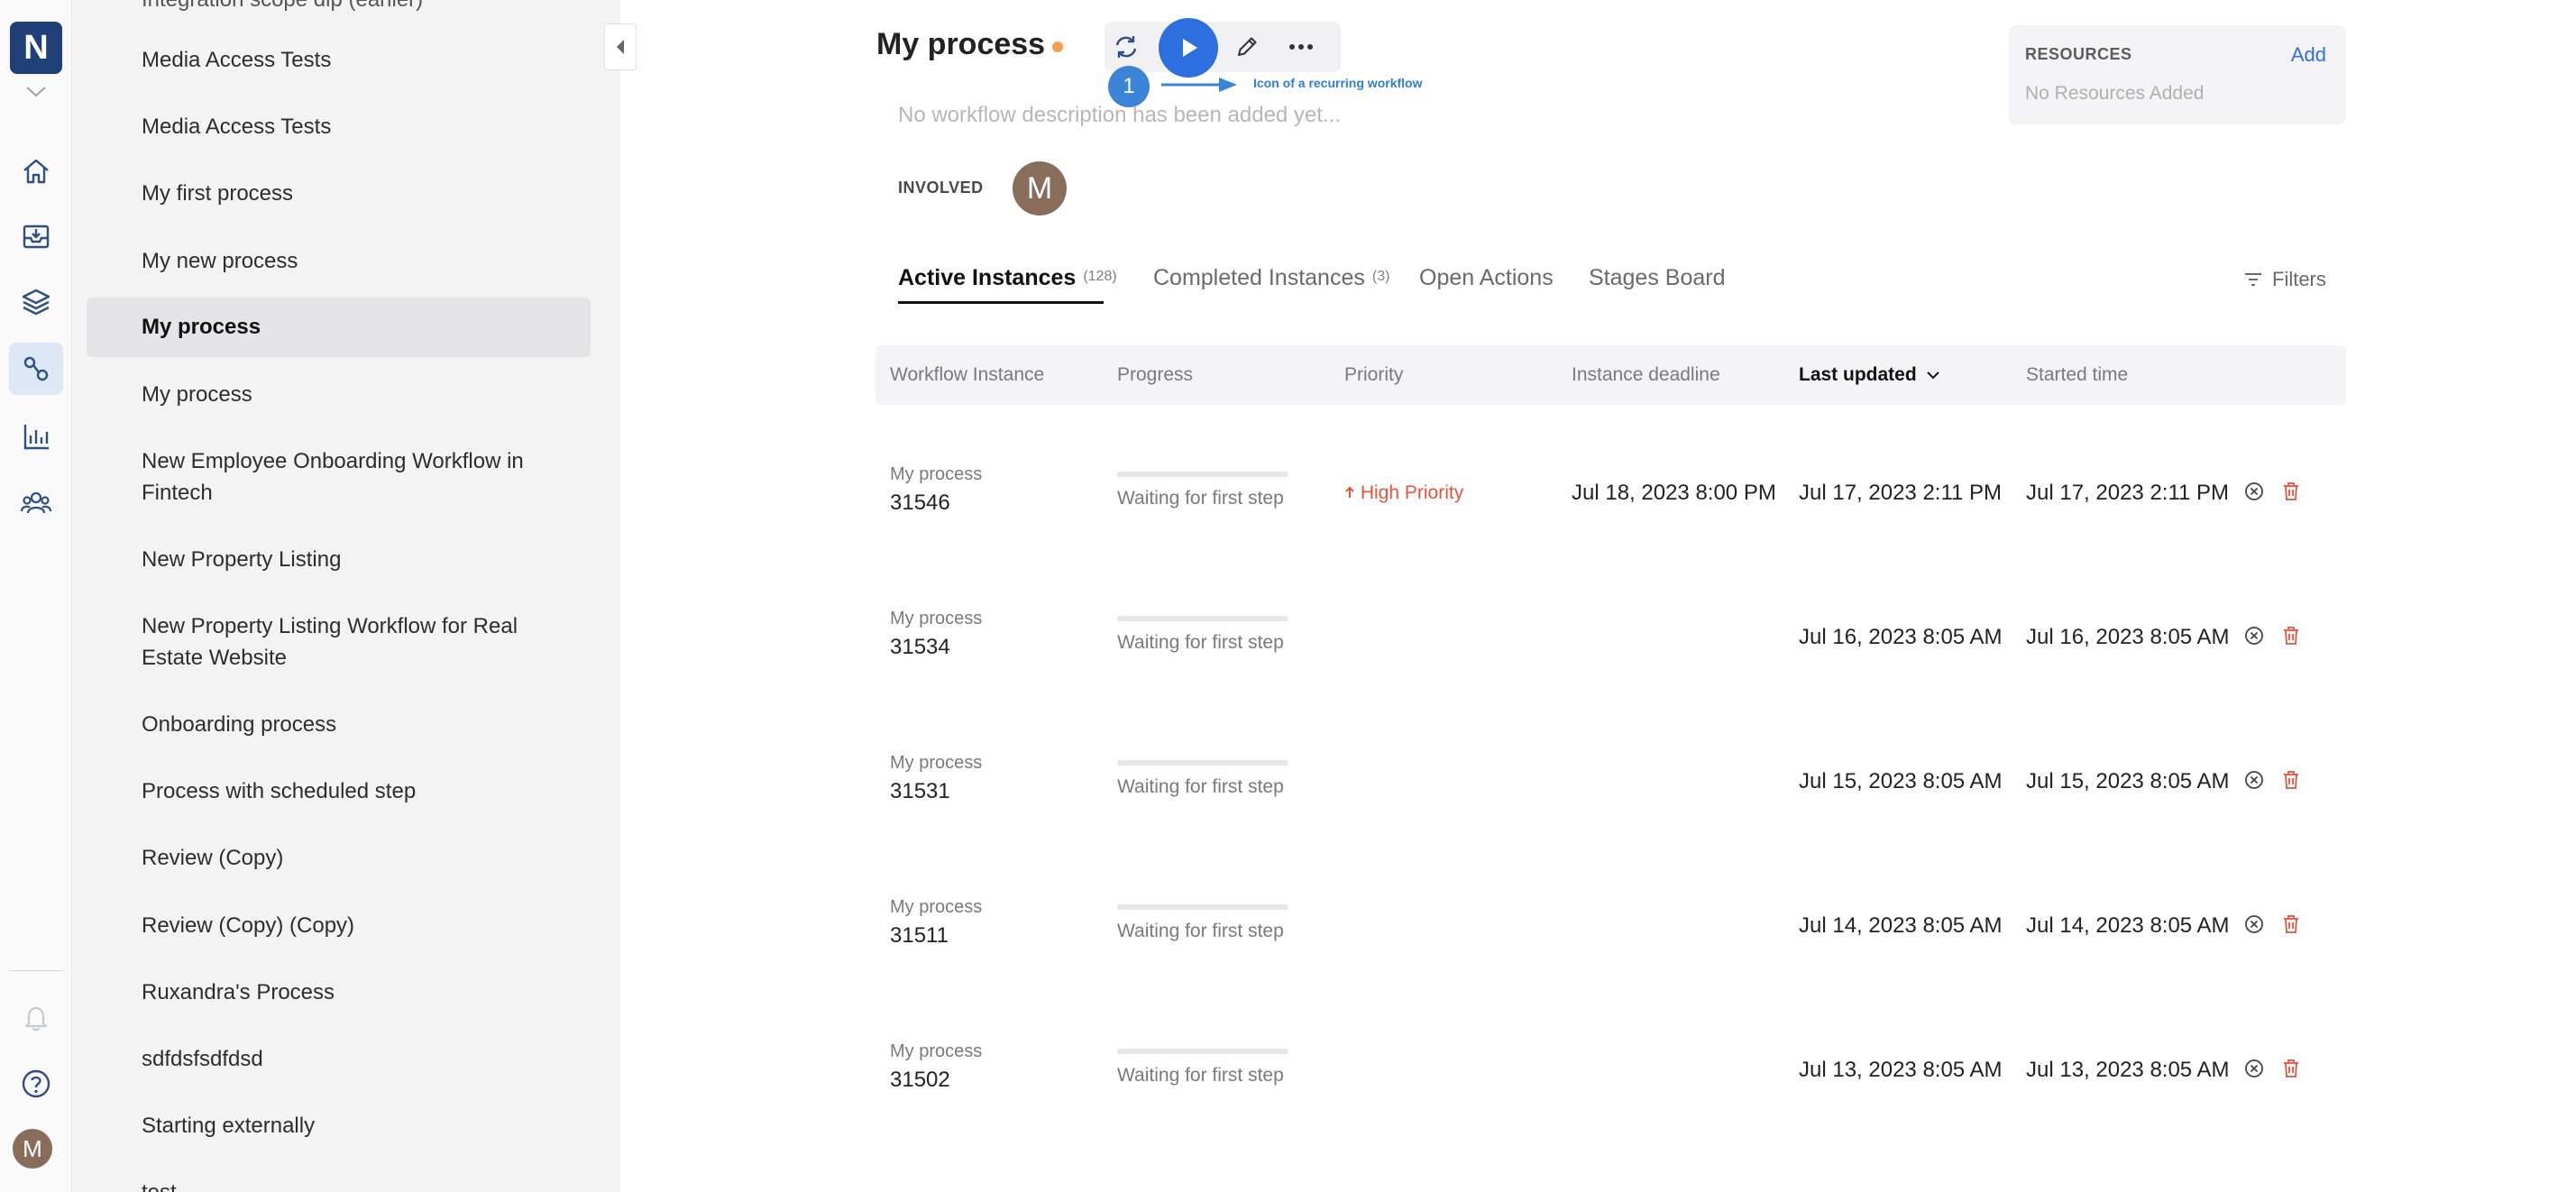 This screenshot has width=2576, height=1192. I want to click on run-workflow-button, so click(1188, 48).